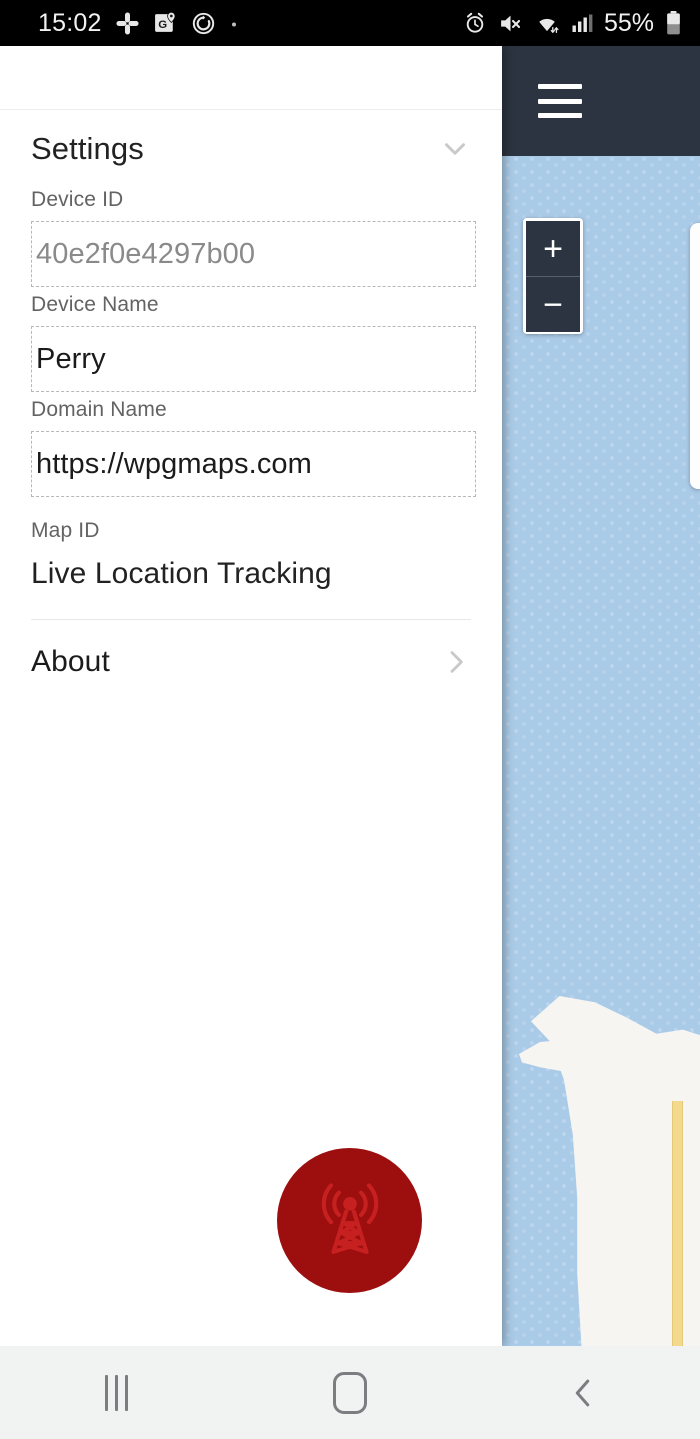  Describe the element at coordinates (455, 149) in the screenshot. I see `chevron-down-icon` at that location.